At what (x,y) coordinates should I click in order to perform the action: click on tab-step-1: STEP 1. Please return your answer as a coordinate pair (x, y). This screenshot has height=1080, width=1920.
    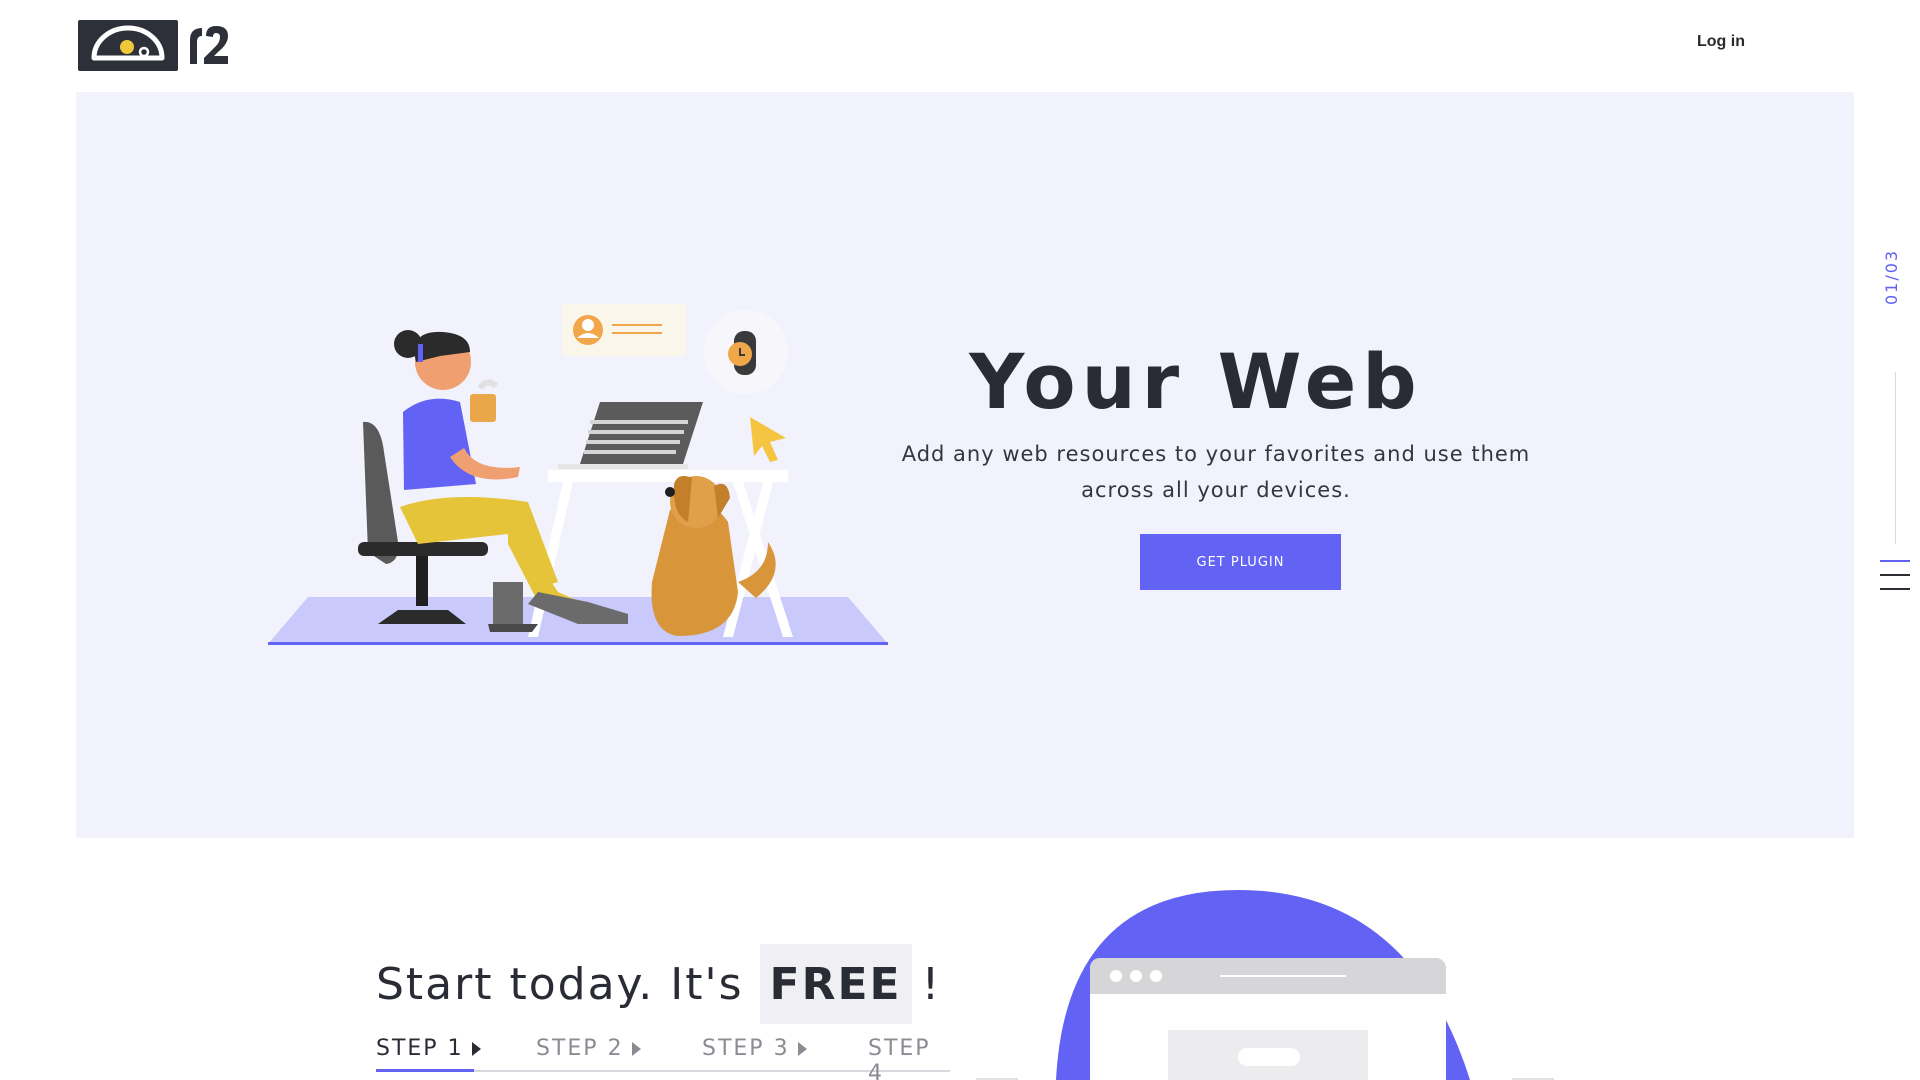
    Looking at the image, I should click on (428, 1048).